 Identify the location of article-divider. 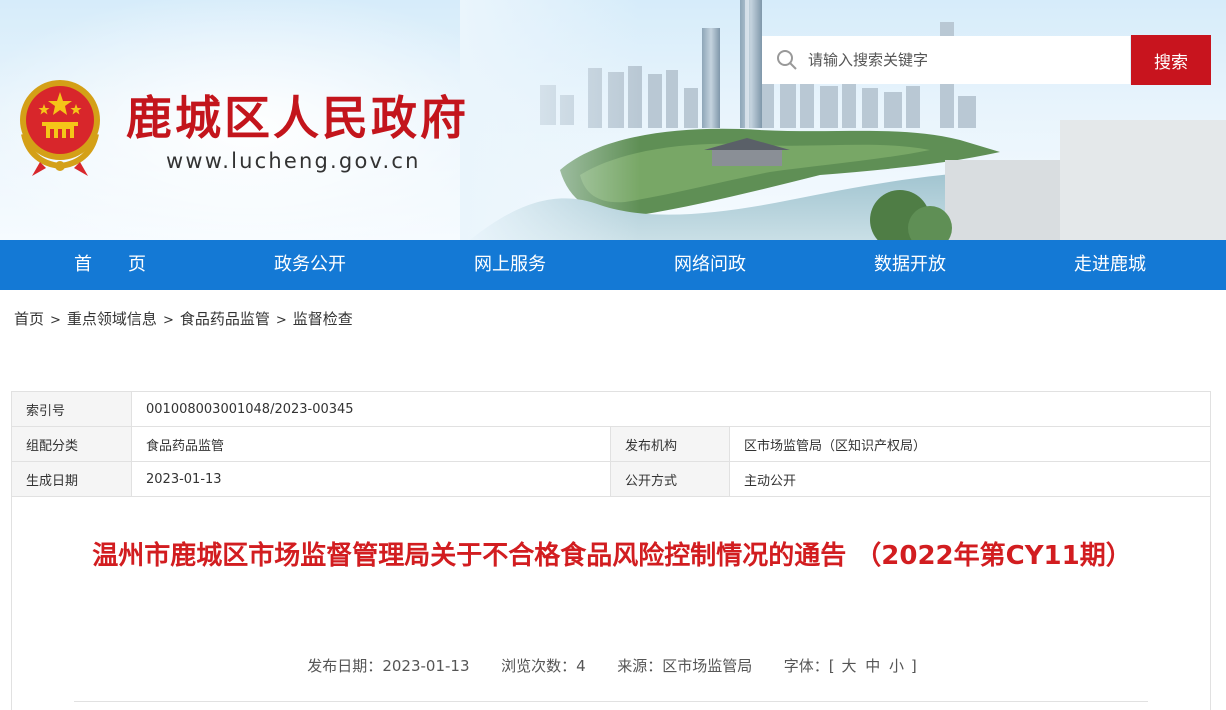
(611, 701).